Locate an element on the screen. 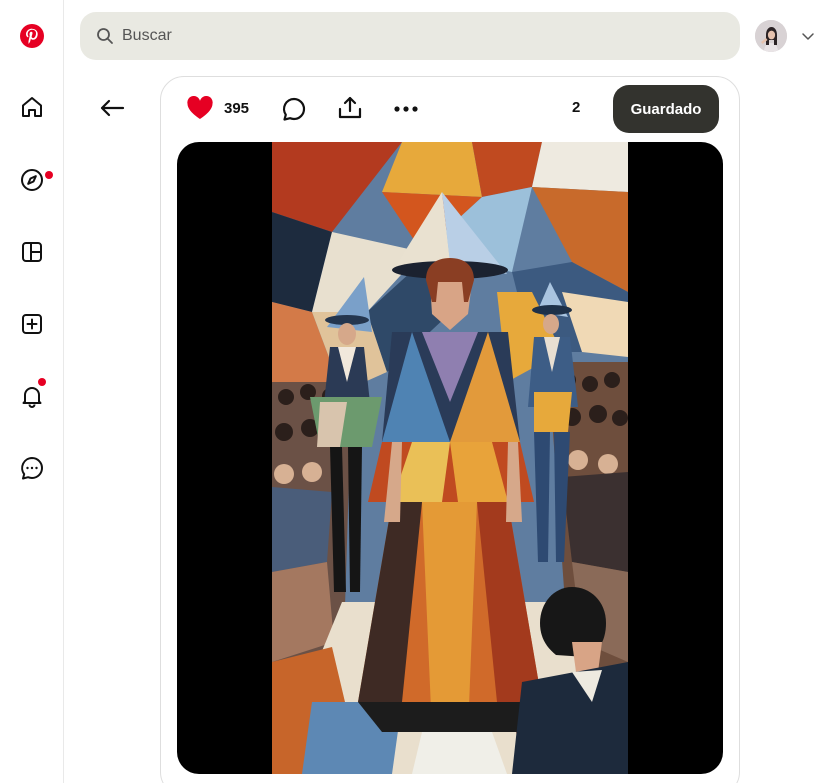 The width and height of the screenshot is (824, 783). board-icon is located at coordinates (32, 252).